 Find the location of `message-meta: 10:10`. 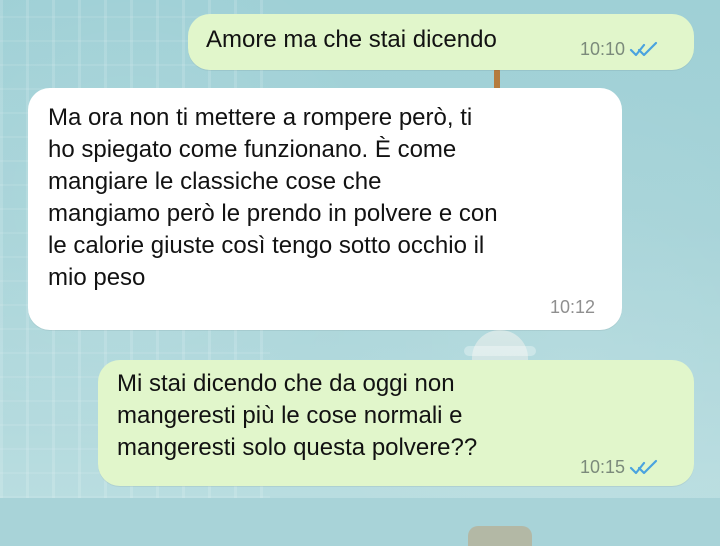

message-meta: 10:10 is located at coordinates (619, 49).